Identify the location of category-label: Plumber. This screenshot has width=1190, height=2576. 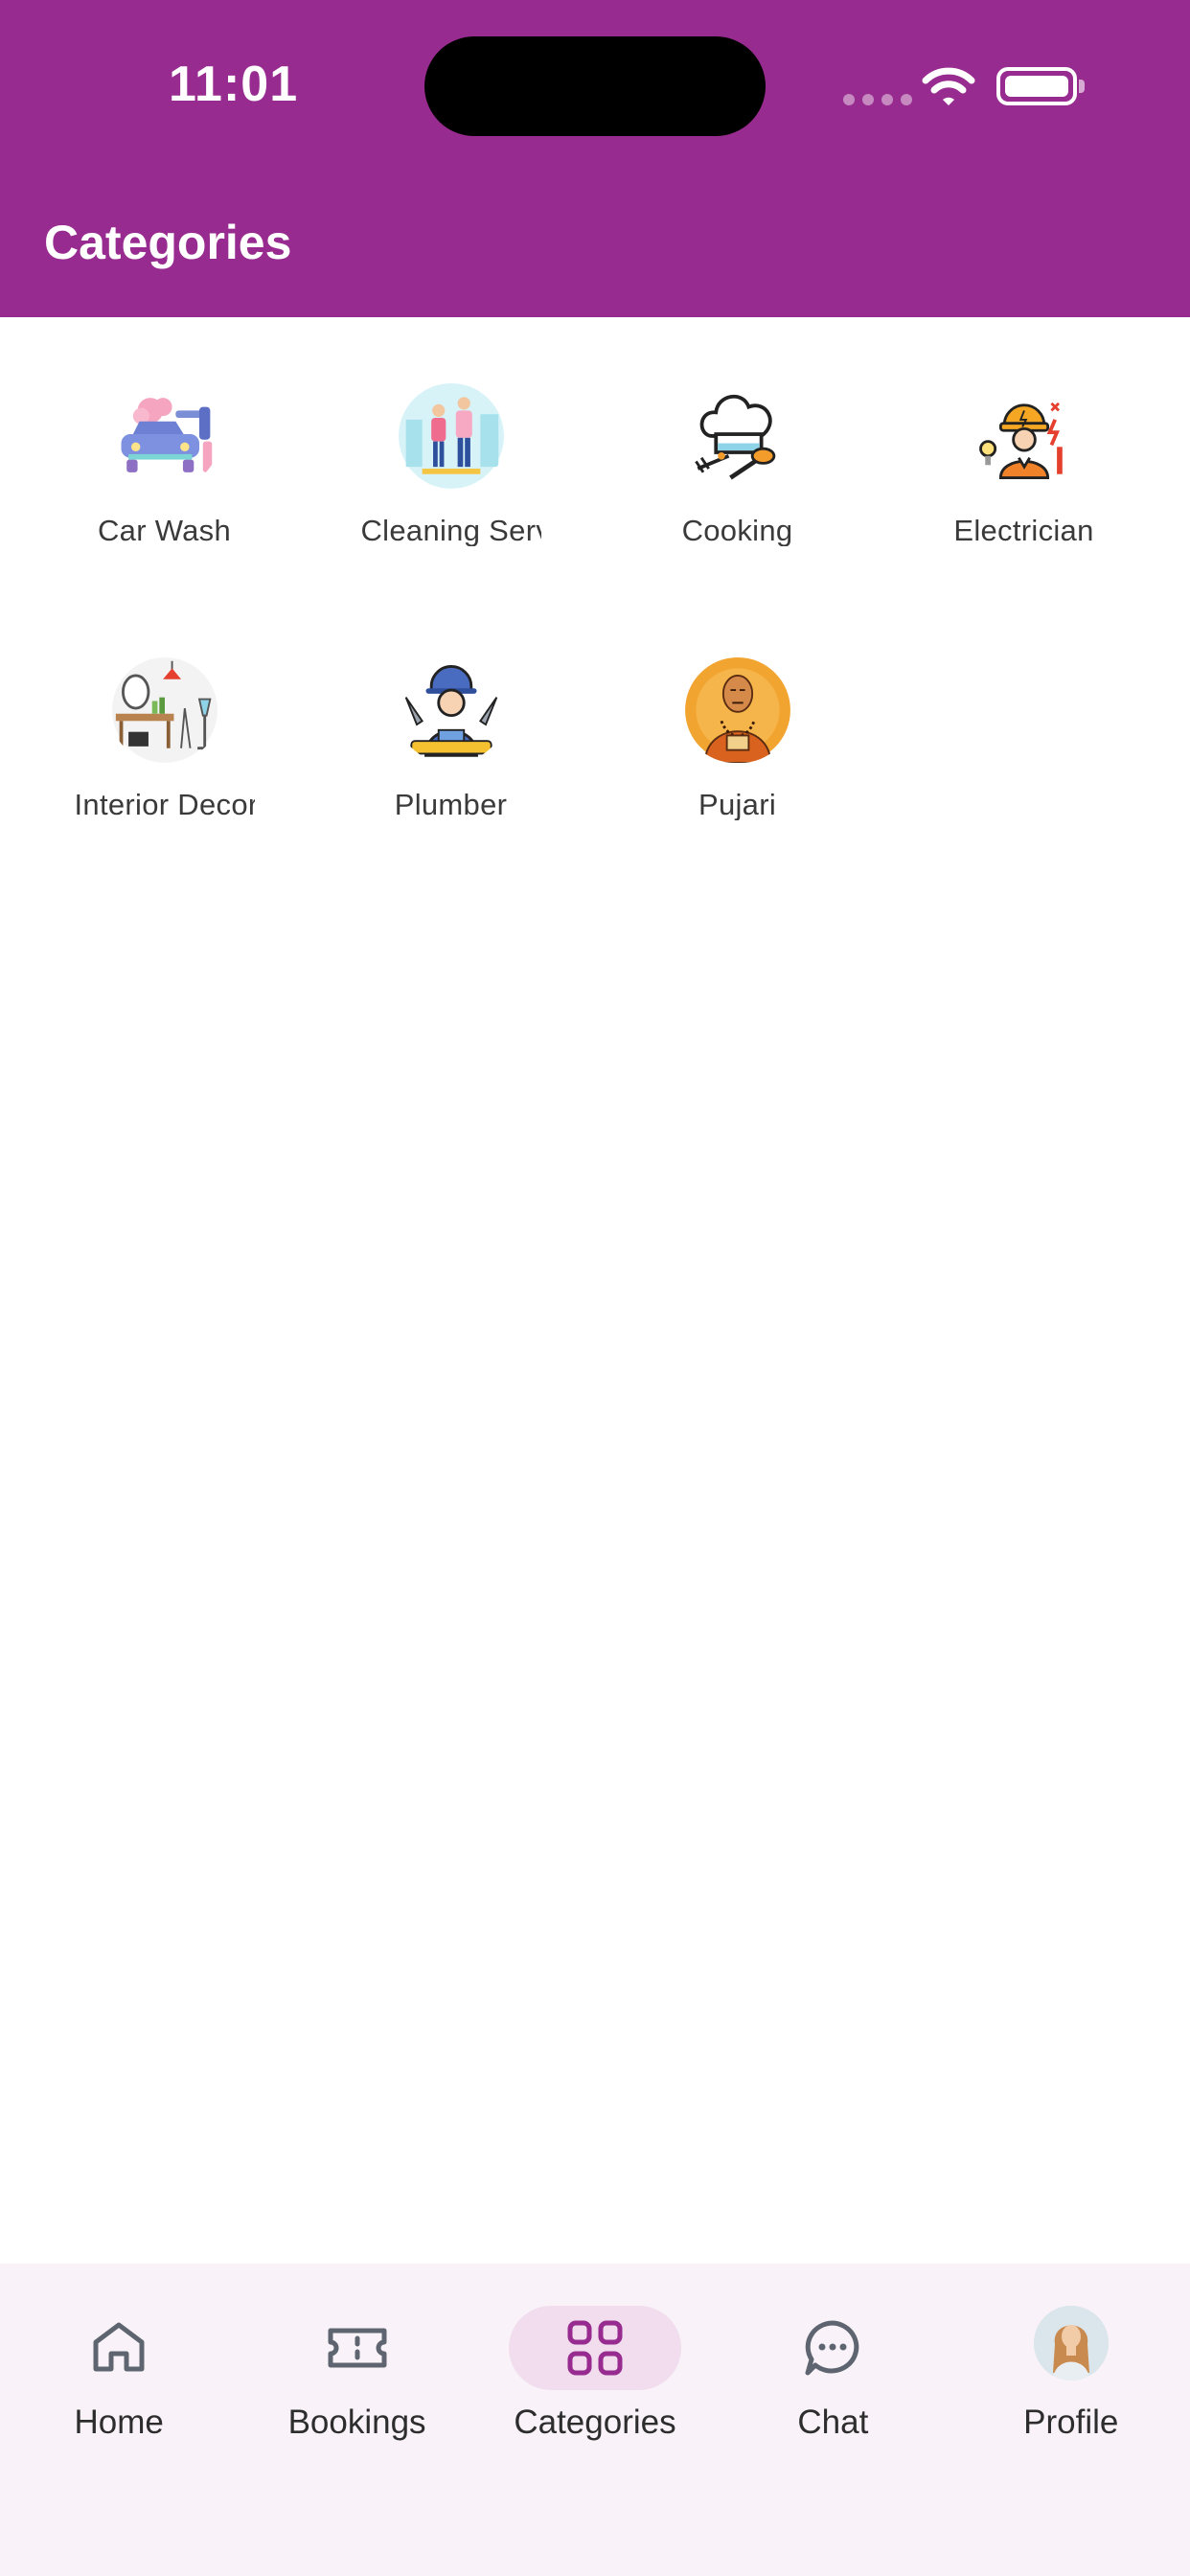
(451, 803).